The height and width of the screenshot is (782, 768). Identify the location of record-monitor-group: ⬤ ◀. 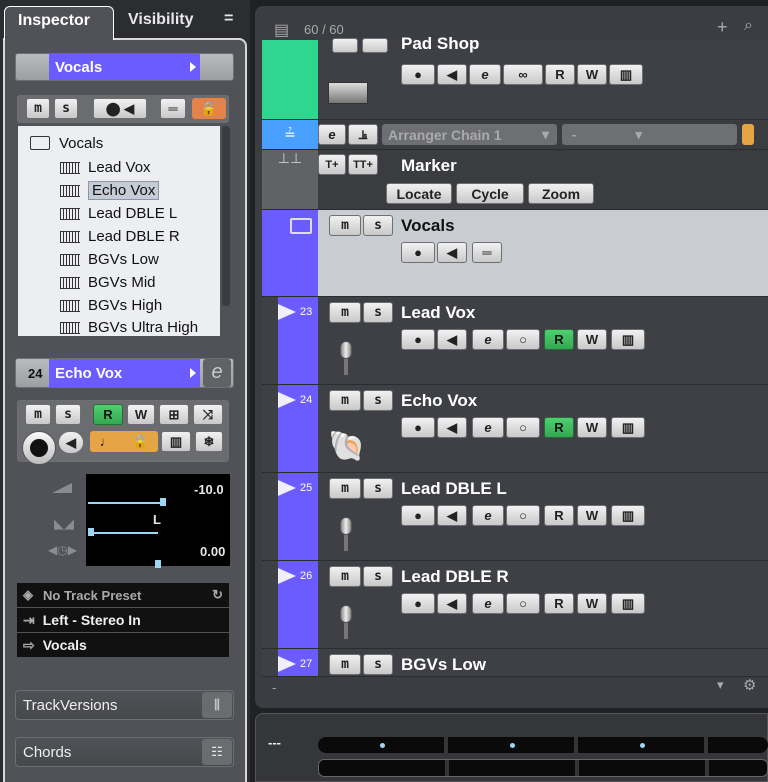
(120, 108).